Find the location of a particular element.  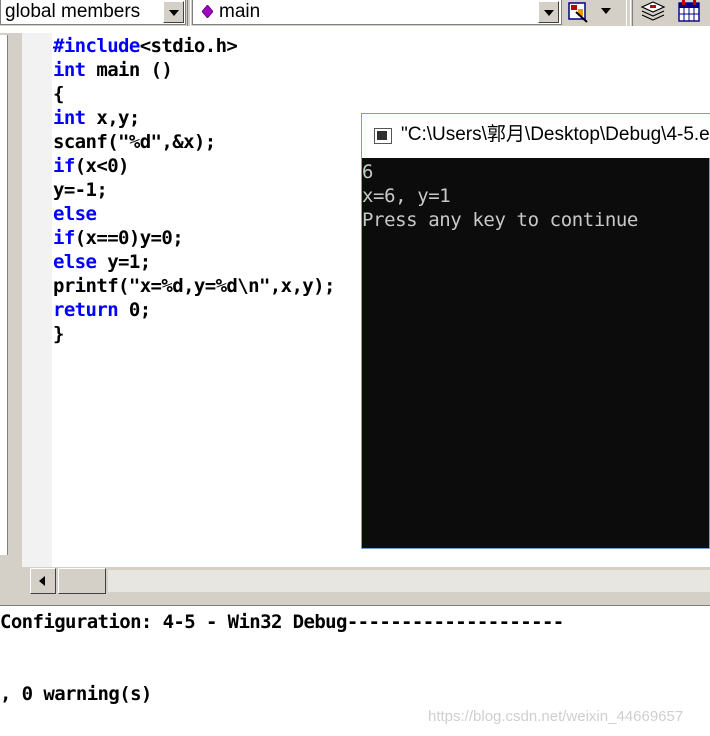

code-text: y=1; is located at coordinates (123, 262).